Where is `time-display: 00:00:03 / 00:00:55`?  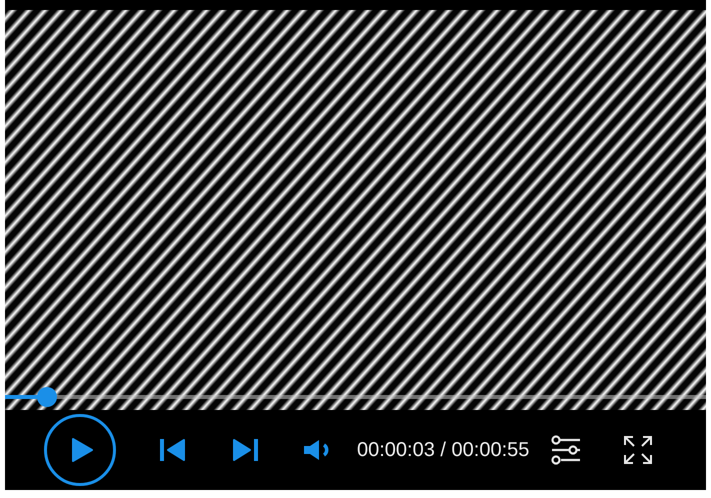
time-display: 00:00:03 / 00:00:55 is located at coordinates (443, 450).